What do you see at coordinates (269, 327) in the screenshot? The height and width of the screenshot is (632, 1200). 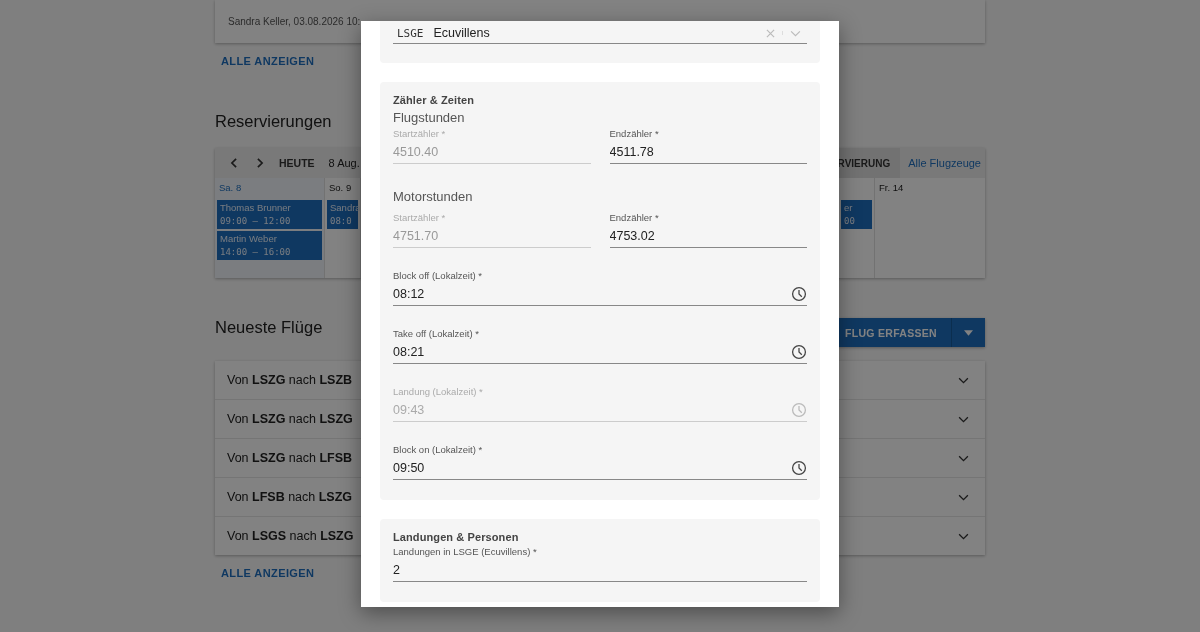 I see `section-title: Neueste Flüge` at bounding box center [269, 327].